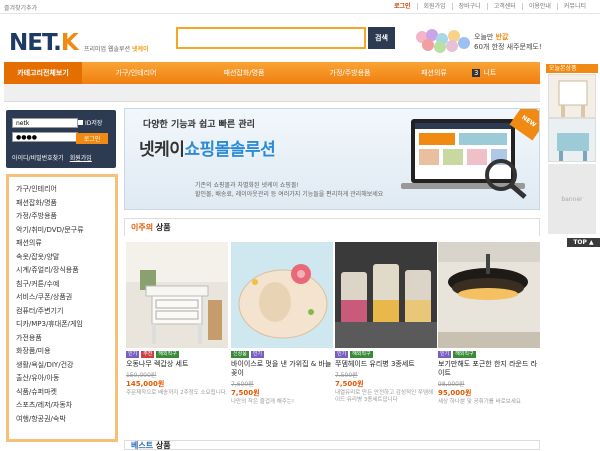  Describe the element at coordinates (65, 217) in the screenshot. I see `category-item: 가정/주방용품` at that location.